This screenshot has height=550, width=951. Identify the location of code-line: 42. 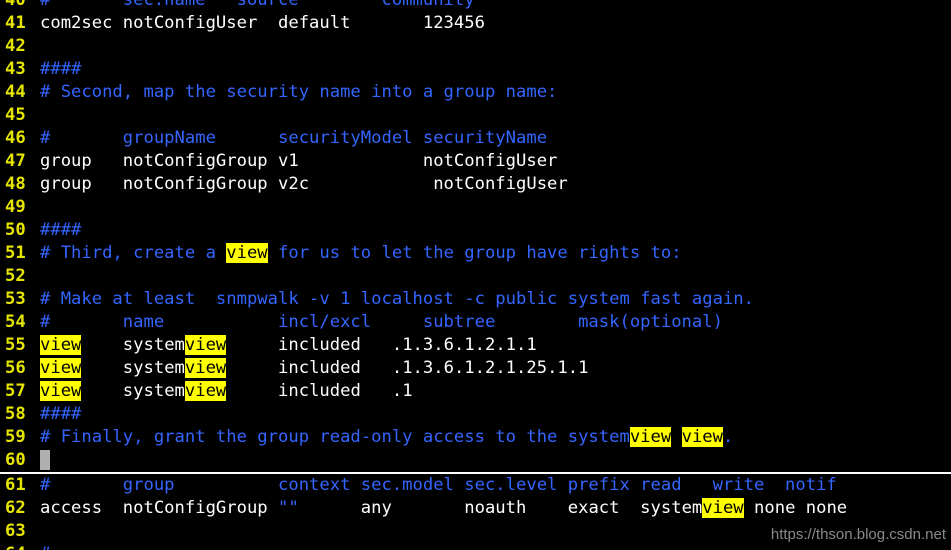
(475, 46).